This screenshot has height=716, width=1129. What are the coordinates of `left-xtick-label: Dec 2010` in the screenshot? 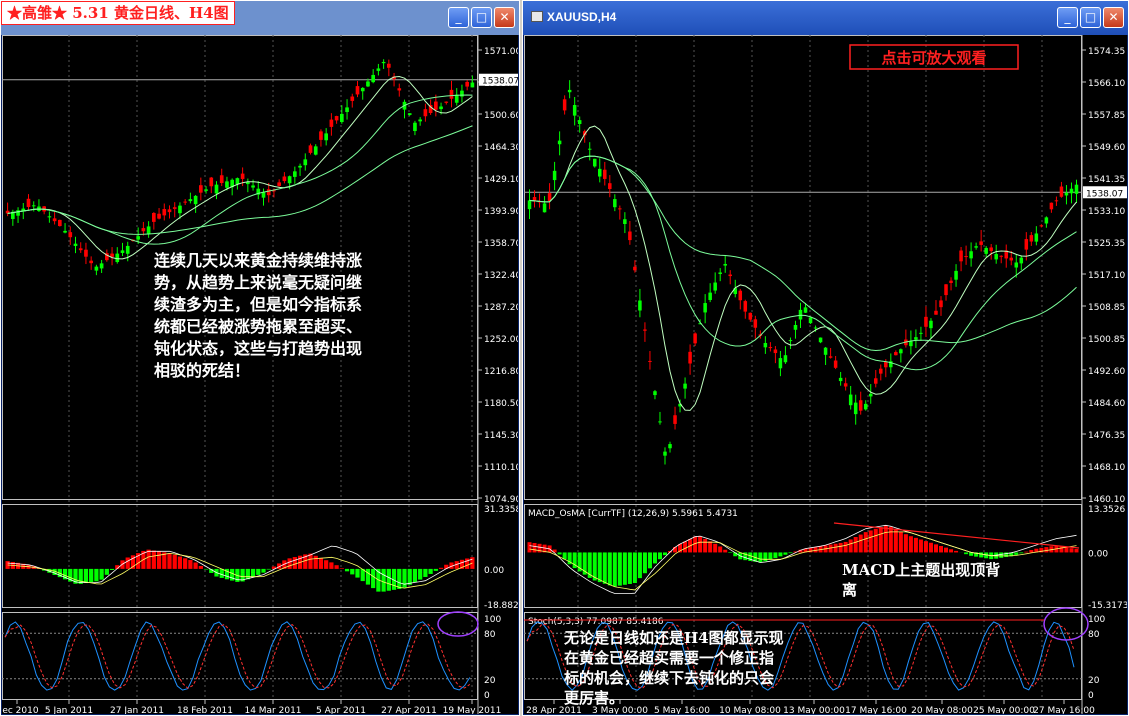 It's located at (20, 710).